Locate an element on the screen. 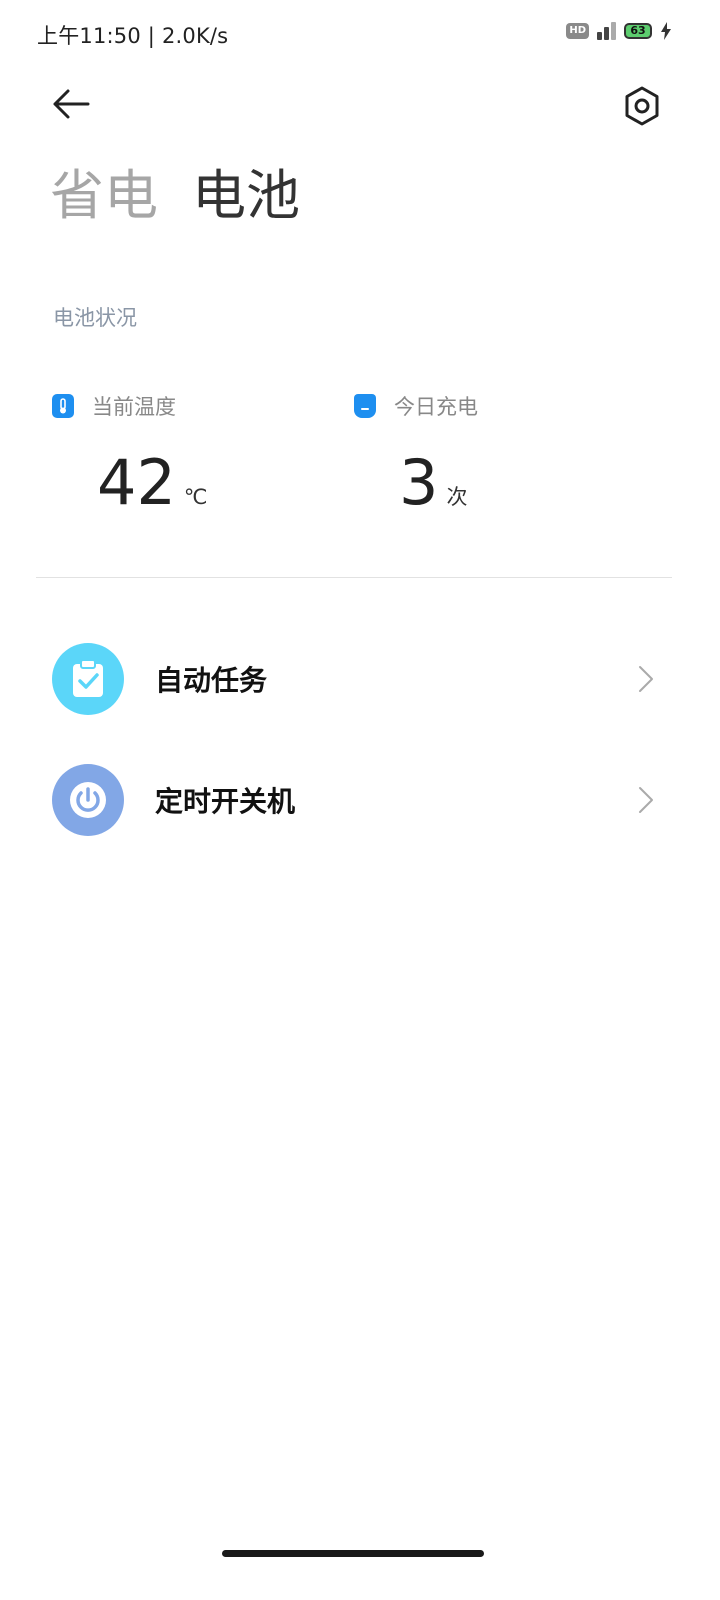 The image size is (720, 1600). tab-battery: 电池 is located at coordinates (246, 196).